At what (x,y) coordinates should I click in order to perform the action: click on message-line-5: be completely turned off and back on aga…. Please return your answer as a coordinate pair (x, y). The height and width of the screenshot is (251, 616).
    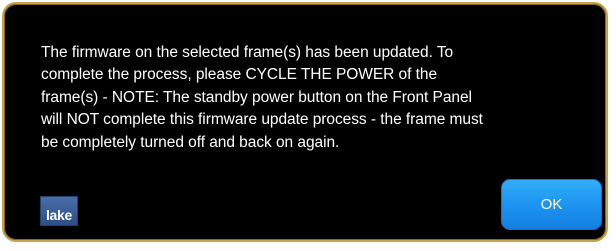
    Looking at the image, I should click on (190, 142).